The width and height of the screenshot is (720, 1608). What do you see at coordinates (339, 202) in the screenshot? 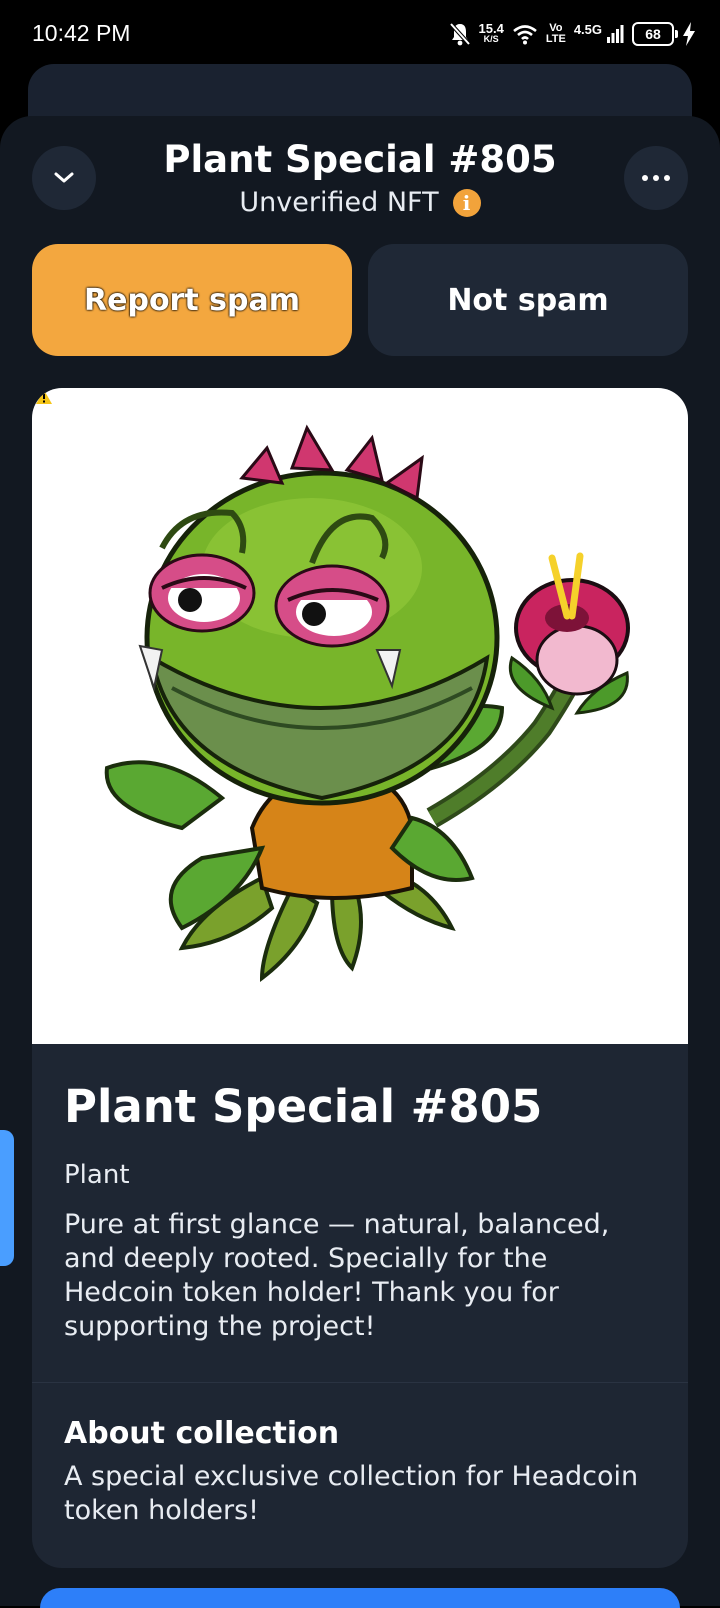
I see `verification-label: Unverified NFT` at bounding box center [339, 202].